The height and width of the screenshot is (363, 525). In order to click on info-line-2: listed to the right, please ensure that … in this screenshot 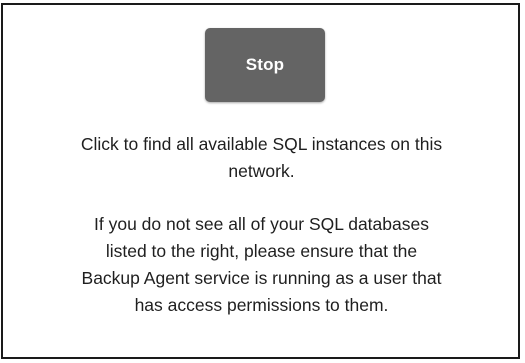, I will do `click(261, 251)`.